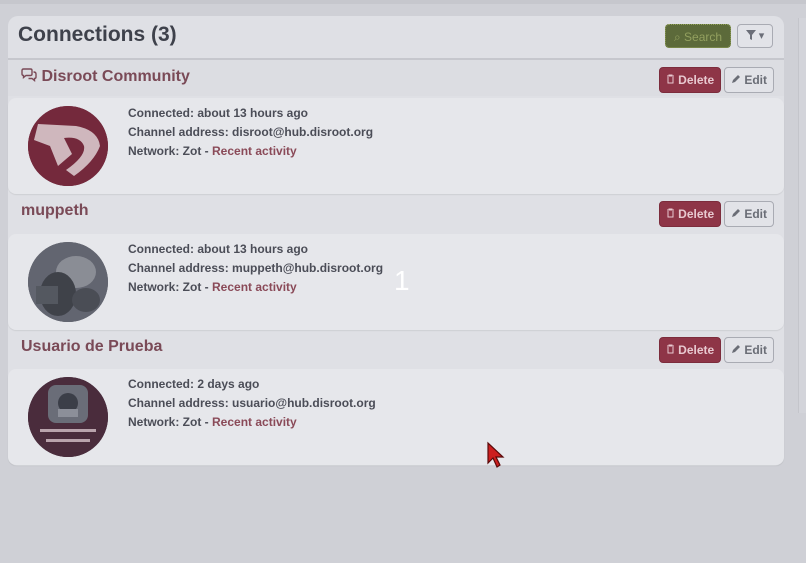  I want to click on connection-header-muppeth: muppeth Delete Edit, so click(396, 212).